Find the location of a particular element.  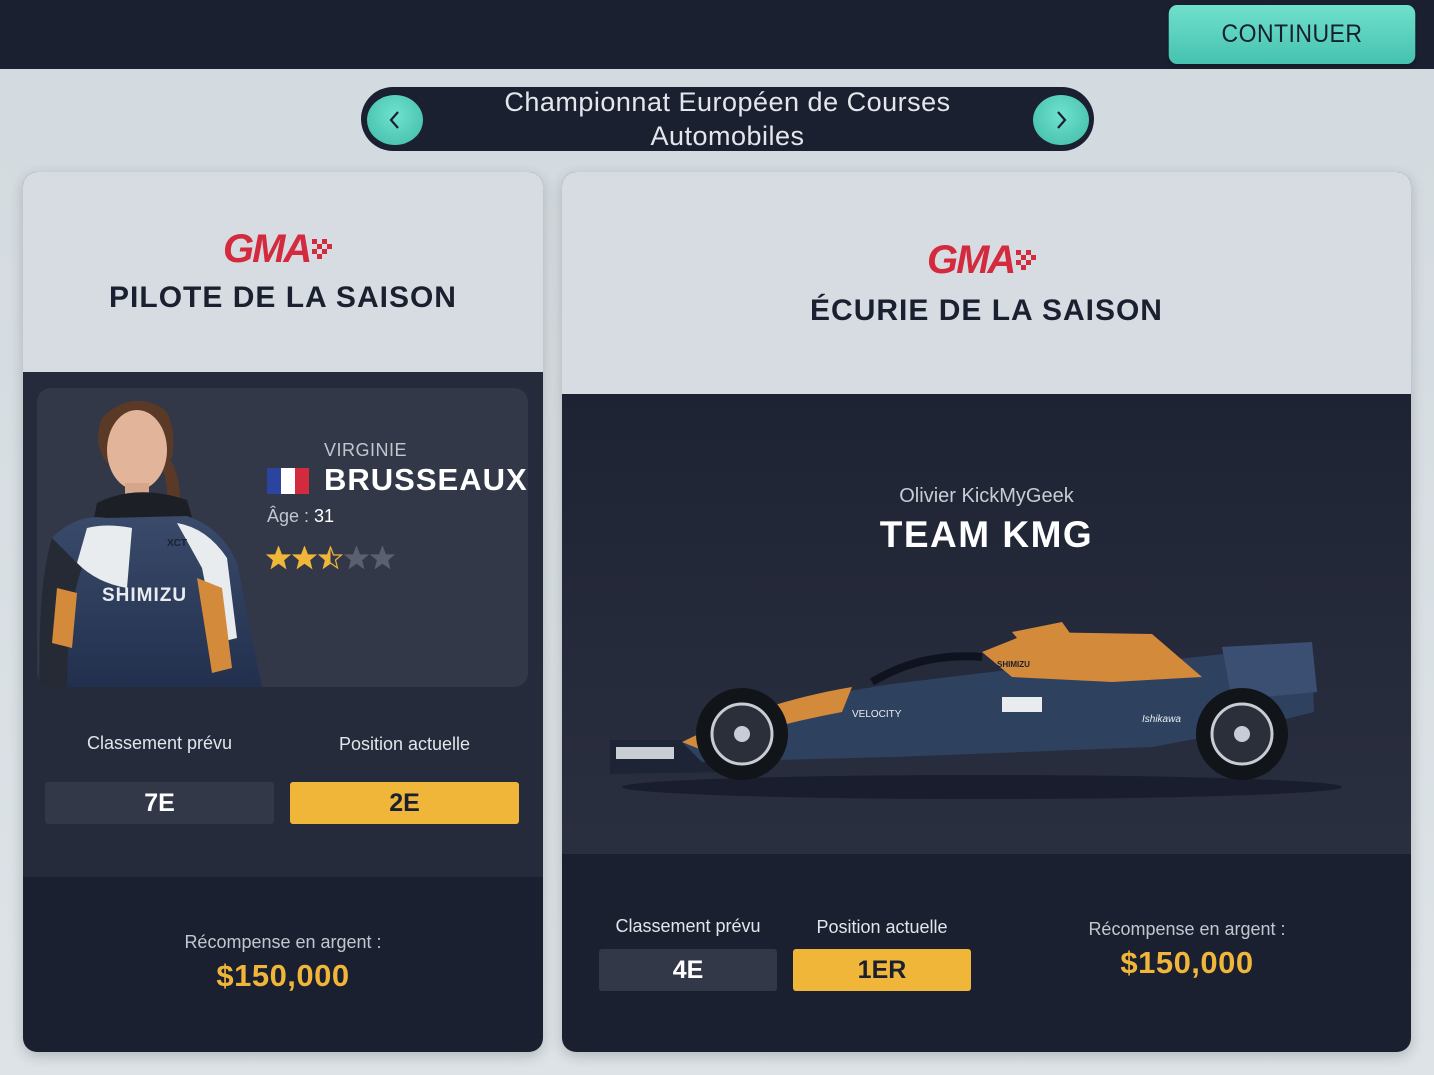

team-name: TEAM KMG is located at coordinates (986, 534).